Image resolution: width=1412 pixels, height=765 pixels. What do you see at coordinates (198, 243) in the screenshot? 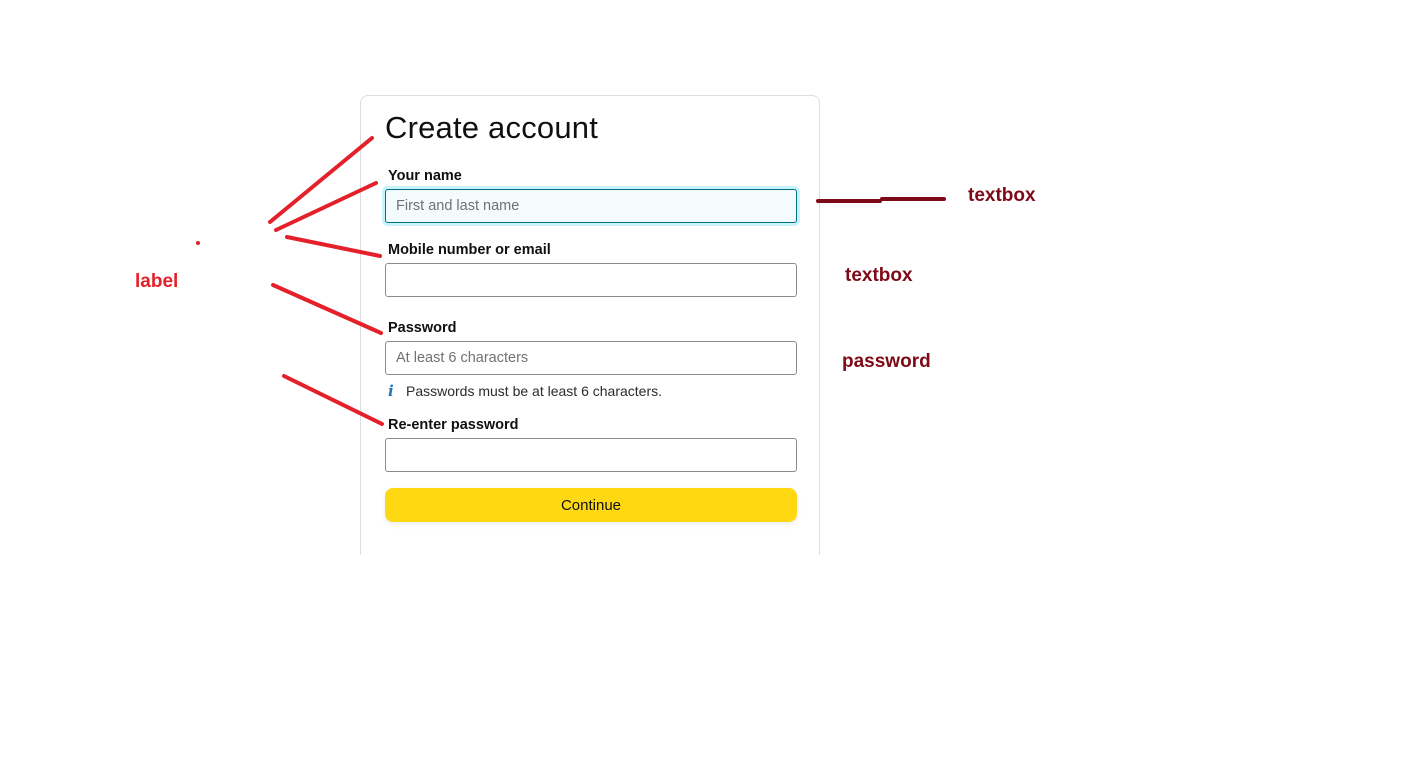
I see `annotation-dot` at bounding box center [198, 243].